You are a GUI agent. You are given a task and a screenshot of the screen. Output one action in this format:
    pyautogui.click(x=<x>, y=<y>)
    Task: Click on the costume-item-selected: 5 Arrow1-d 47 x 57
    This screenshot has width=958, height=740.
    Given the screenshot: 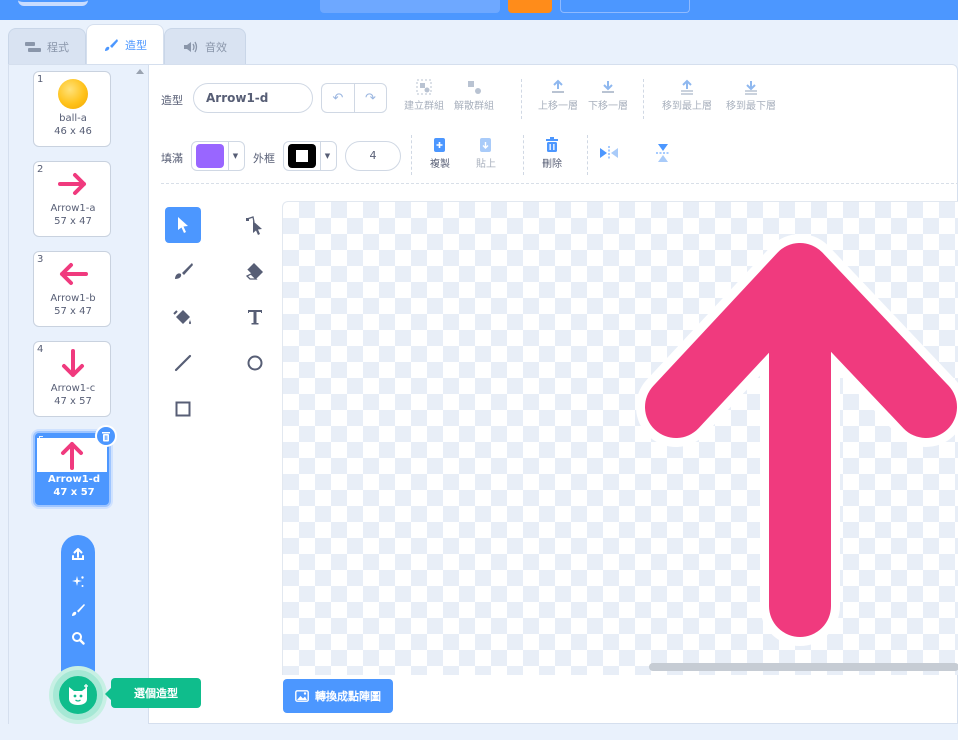 What is the action you would take?
    pyautogui.click(x=75, y=466)
    